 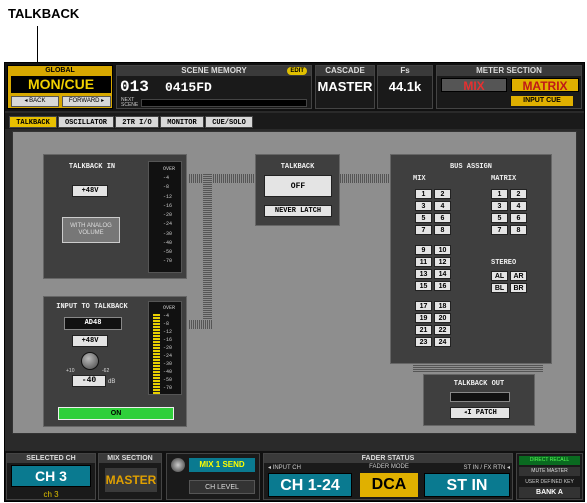 I want to click on forward-button: FORWARD ▸, so click(x=86, y=101).